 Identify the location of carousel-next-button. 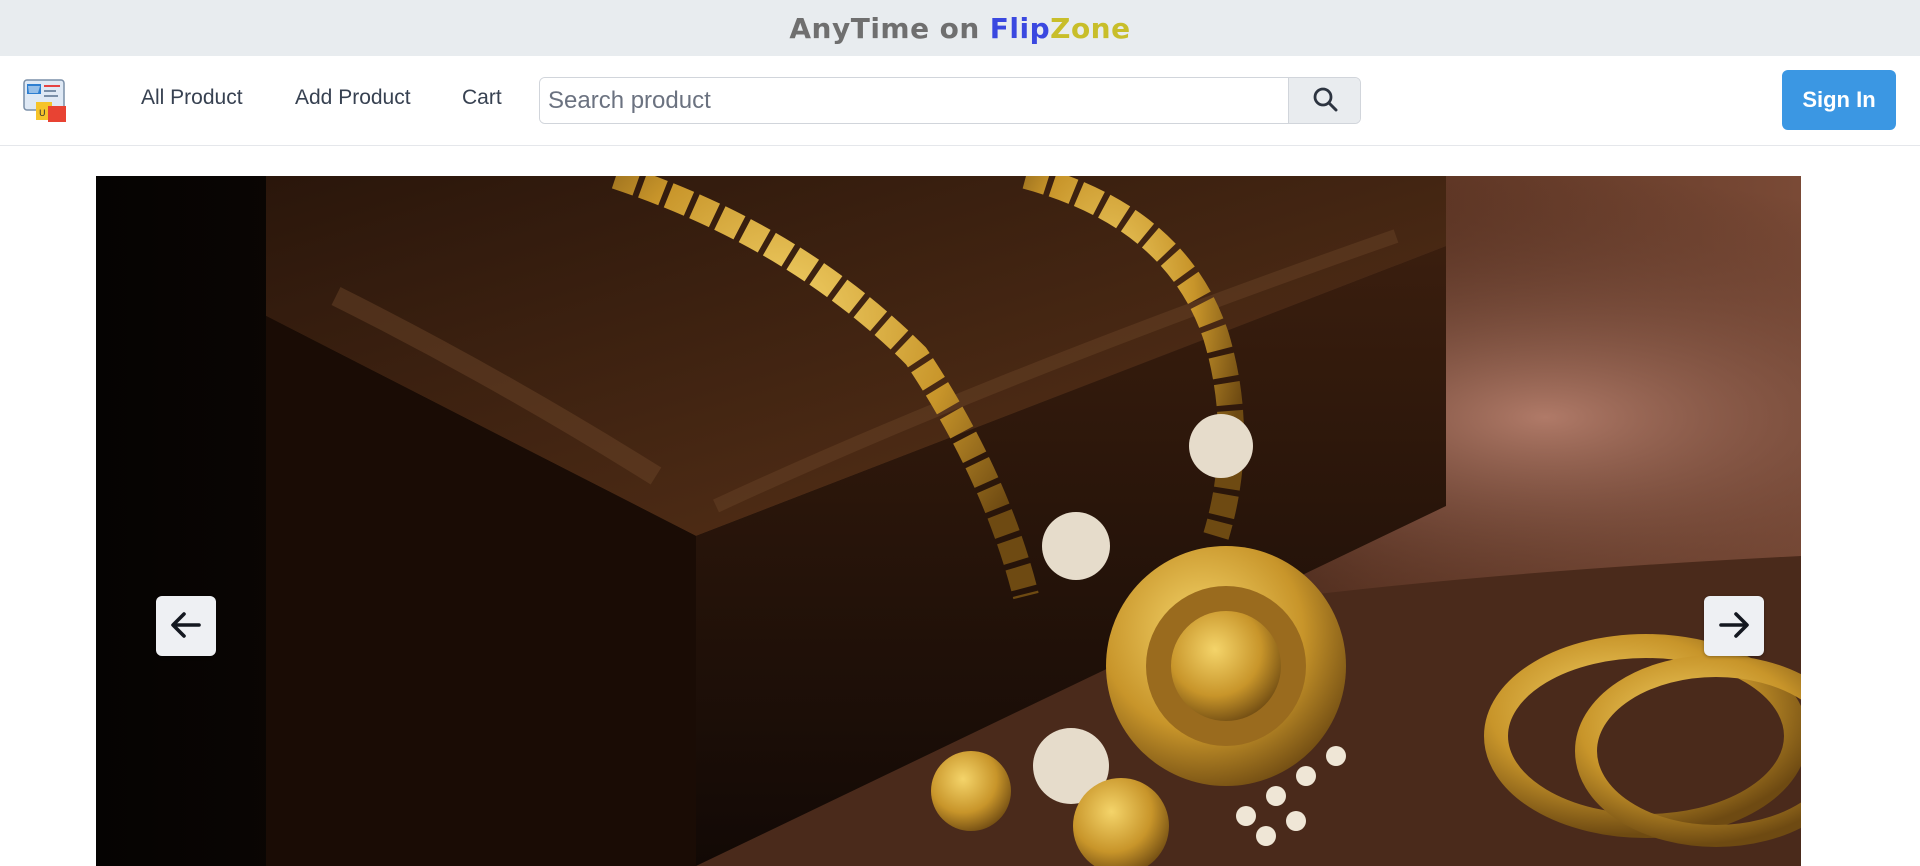
(1734, 626).